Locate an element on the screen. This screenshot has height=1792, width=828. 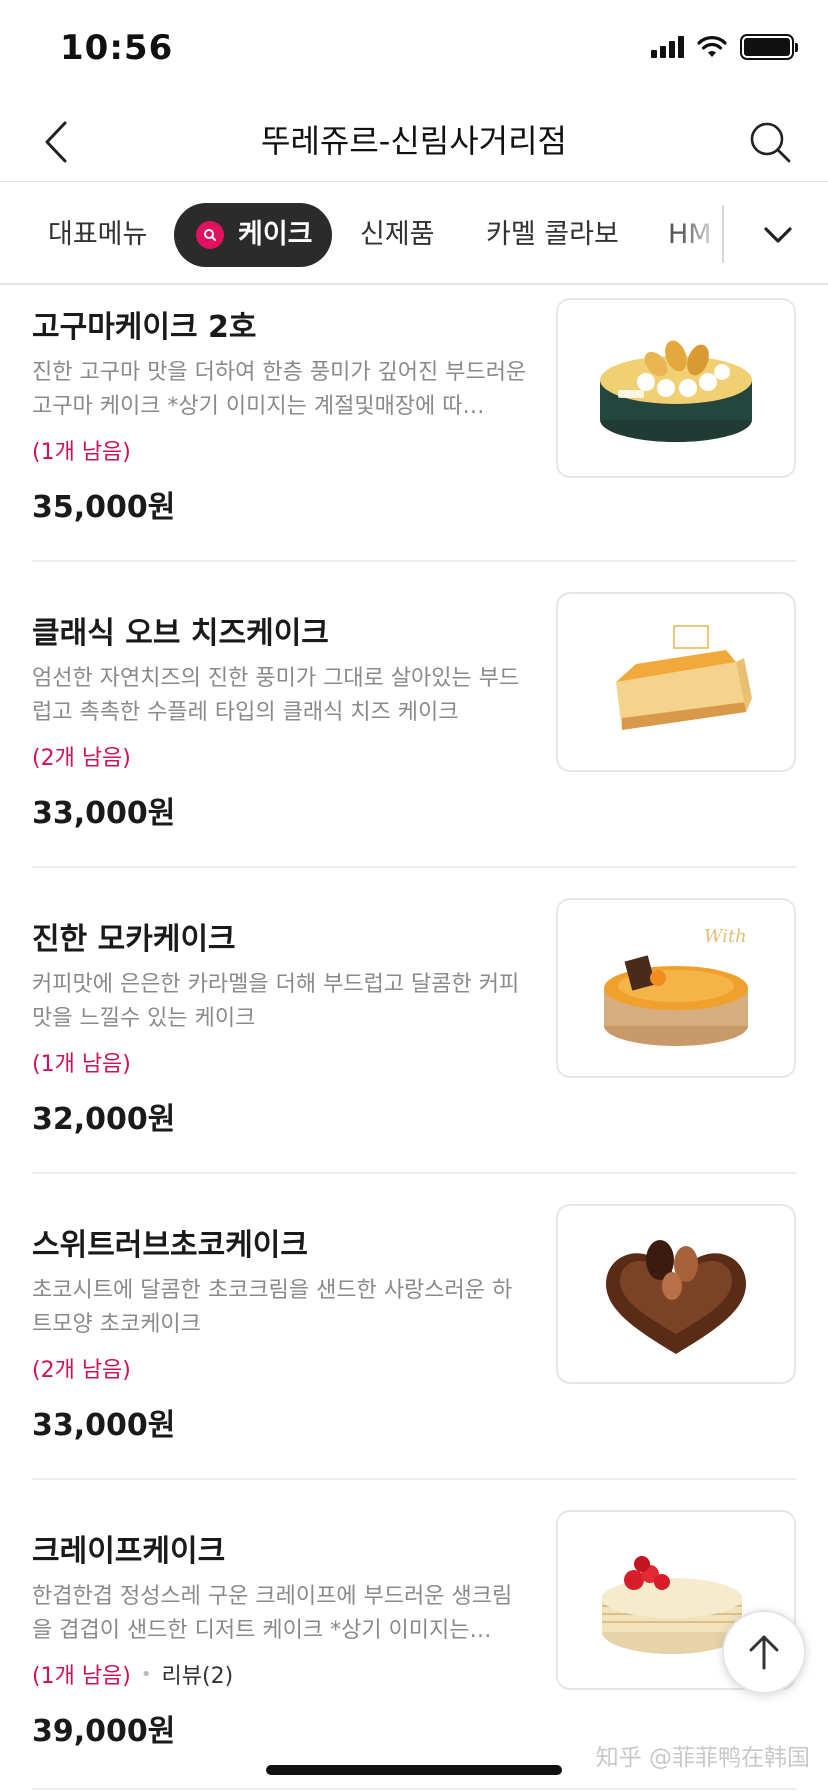
status-bar: 10:56 is located at coordinates (414, 50).